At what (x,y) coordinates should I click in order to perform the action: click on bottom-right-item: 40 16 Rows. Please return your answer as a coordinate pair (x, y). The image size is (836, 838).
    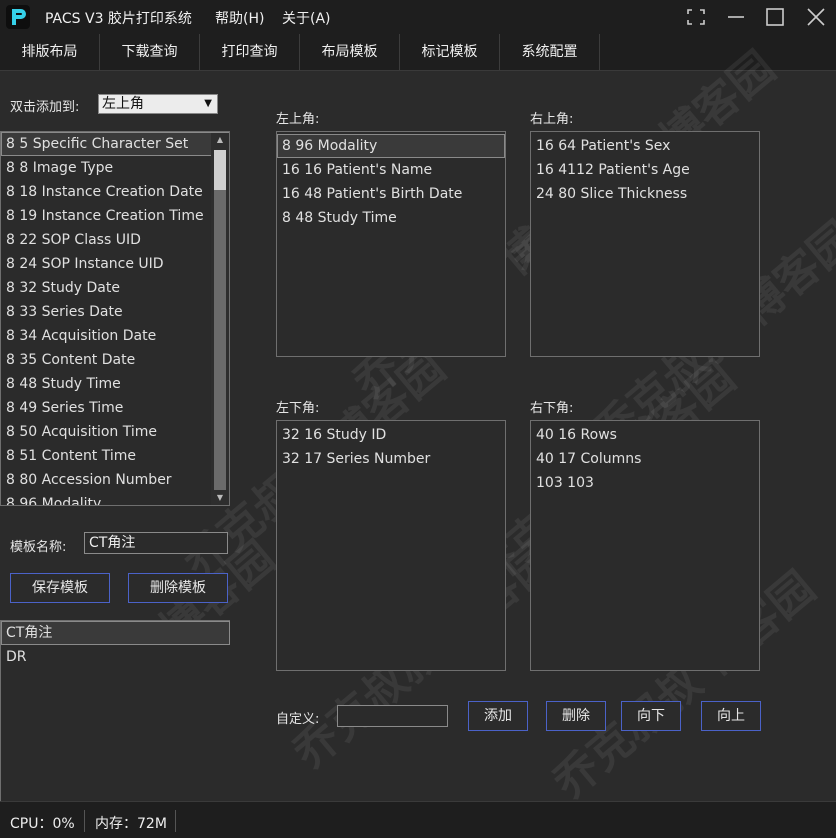
    Looking at the image, I should click on (645, 435).